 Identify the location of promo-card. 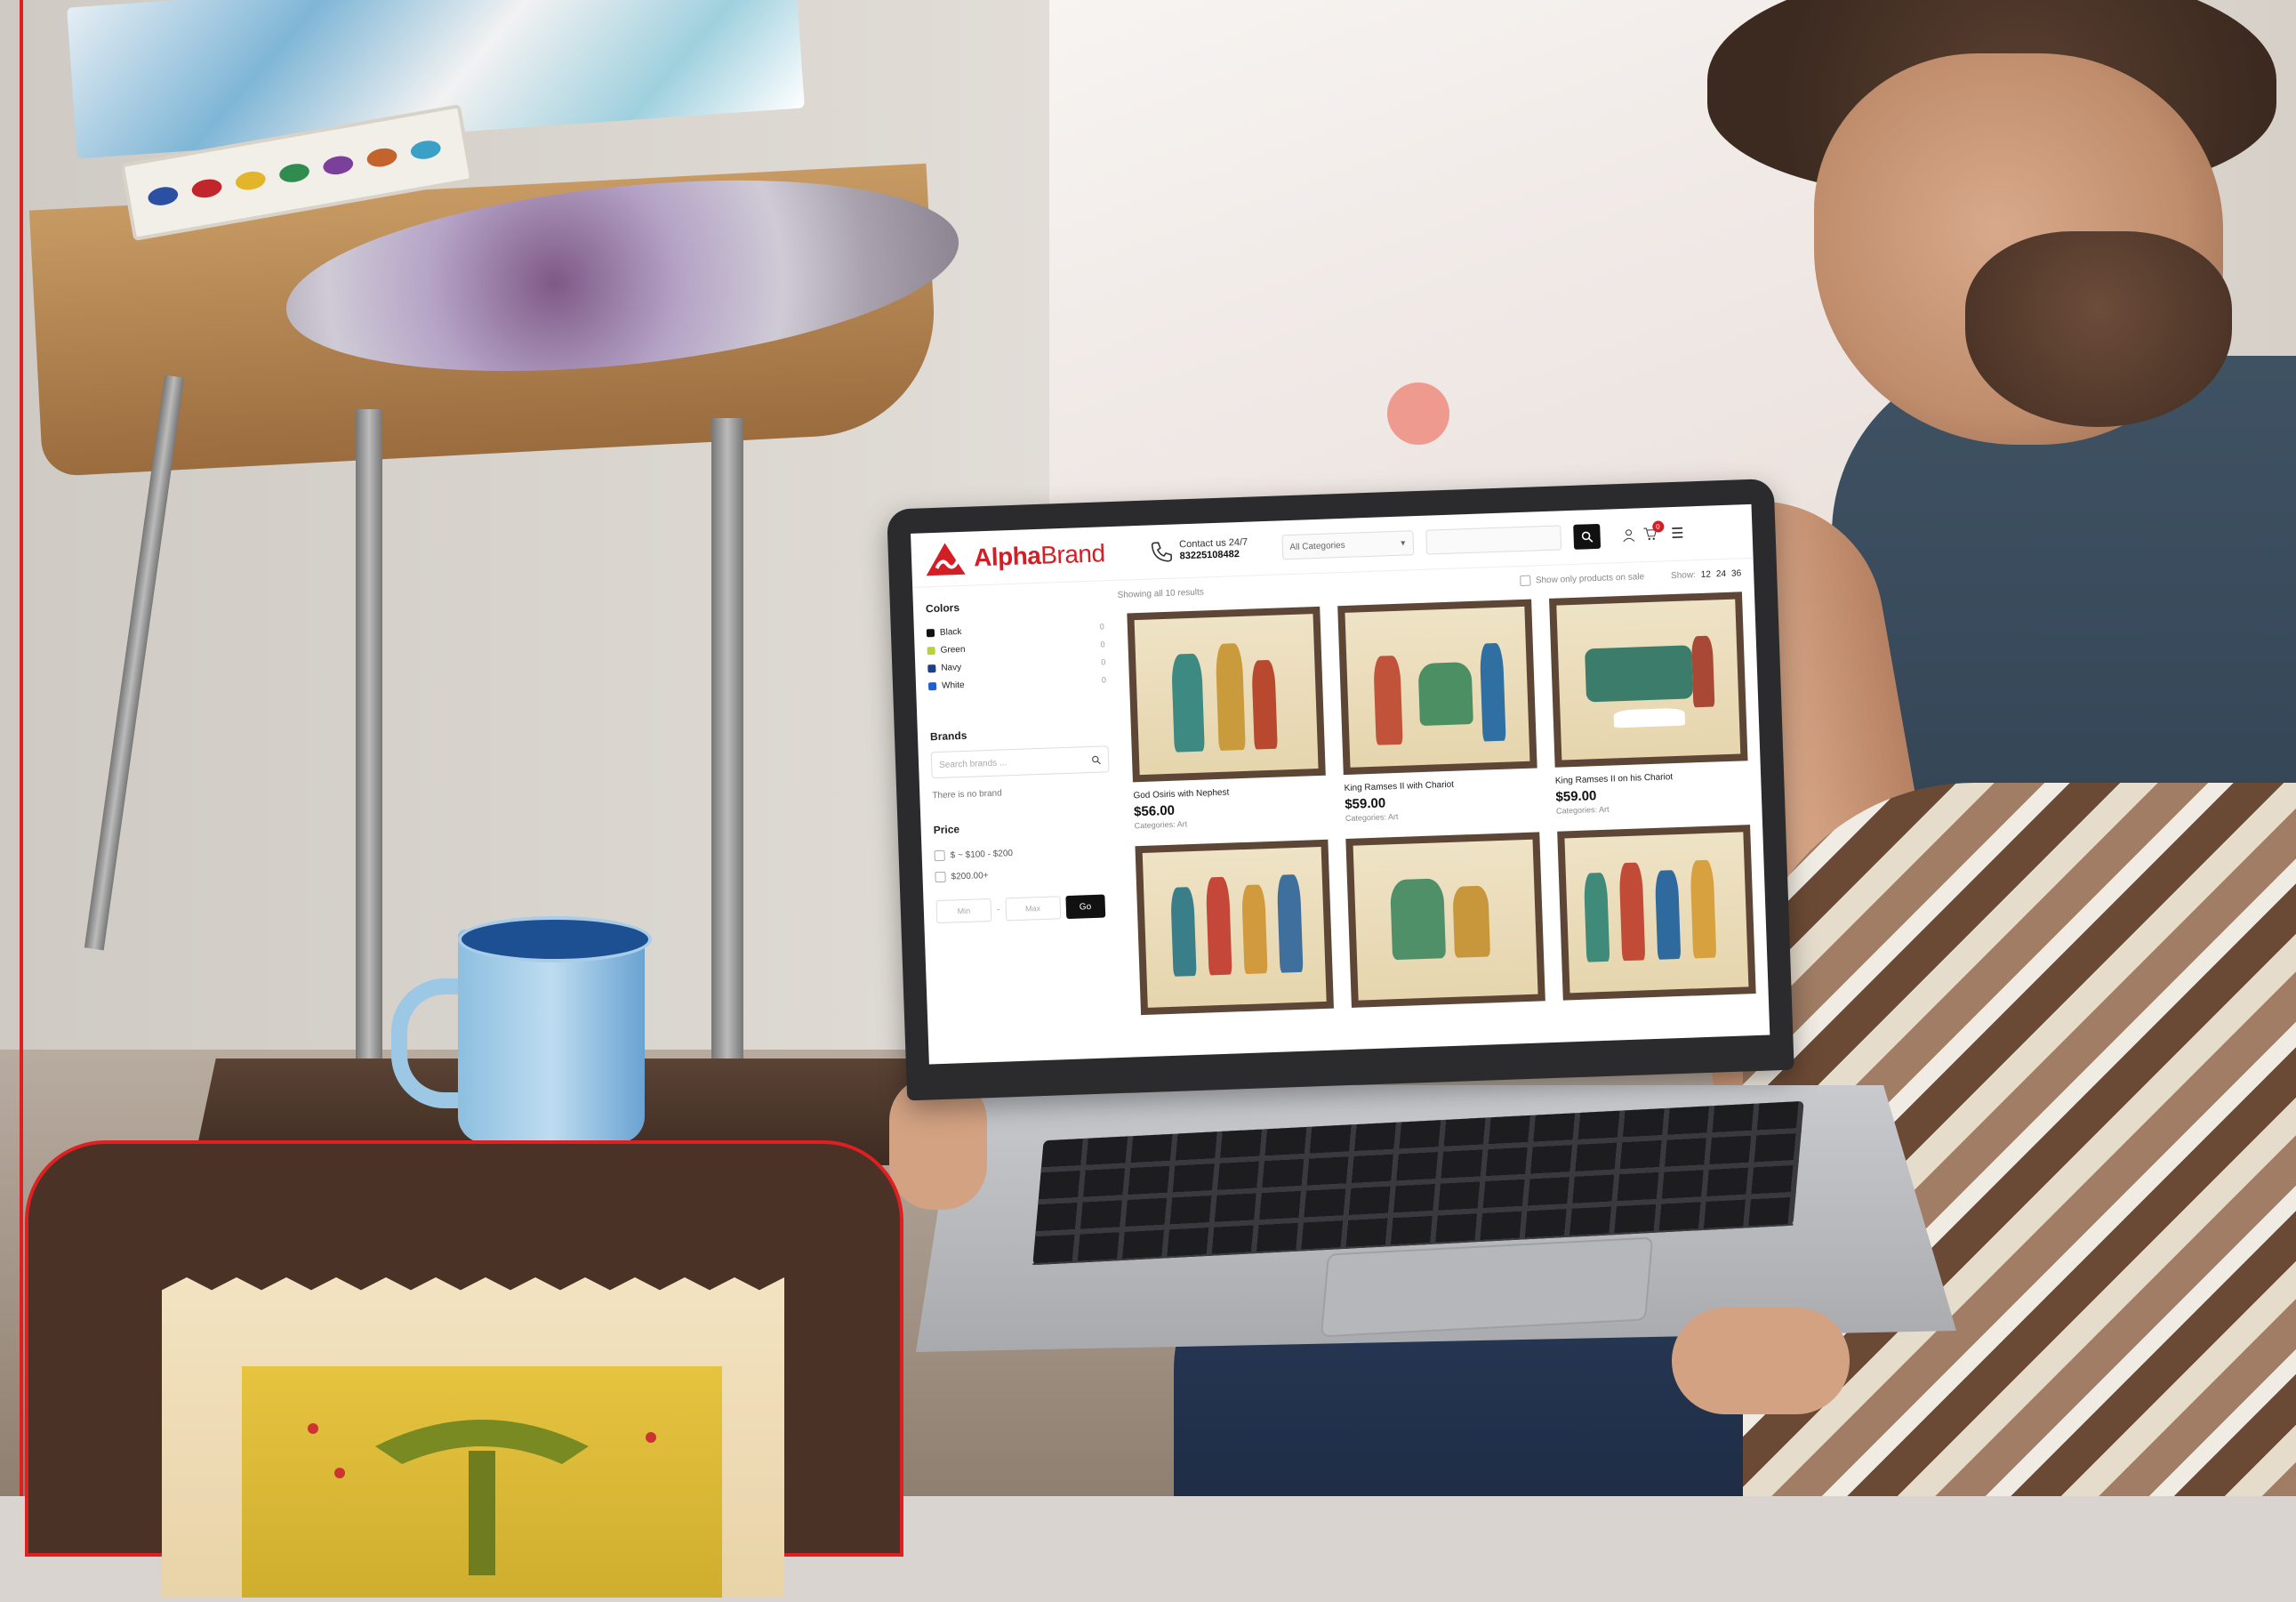
(464, 1369).